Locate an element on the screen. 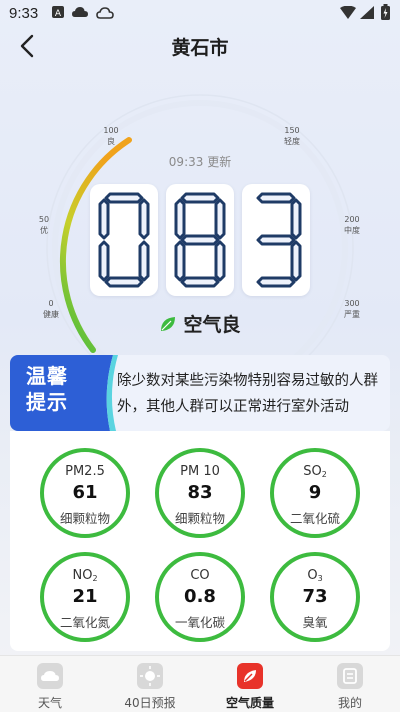 This screenshot has height=712, width=400. pollutant-pm10: PM 10 83 细颗粒物 is located at coordinates (200, 493).